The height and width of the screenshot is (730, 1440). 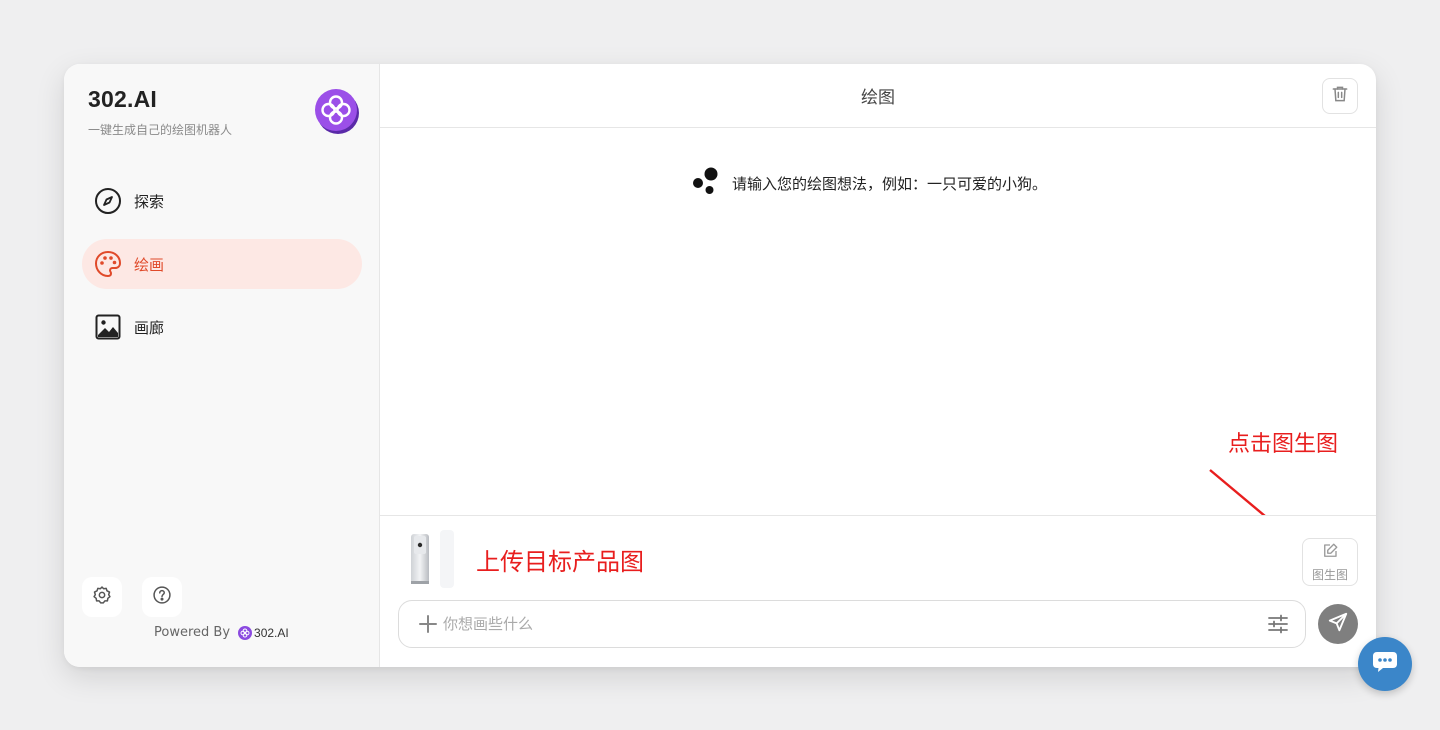 What do you see at coordinates (855, 624) in the screenshot?
I see `prompt-input` at bounding box center [855, 624].